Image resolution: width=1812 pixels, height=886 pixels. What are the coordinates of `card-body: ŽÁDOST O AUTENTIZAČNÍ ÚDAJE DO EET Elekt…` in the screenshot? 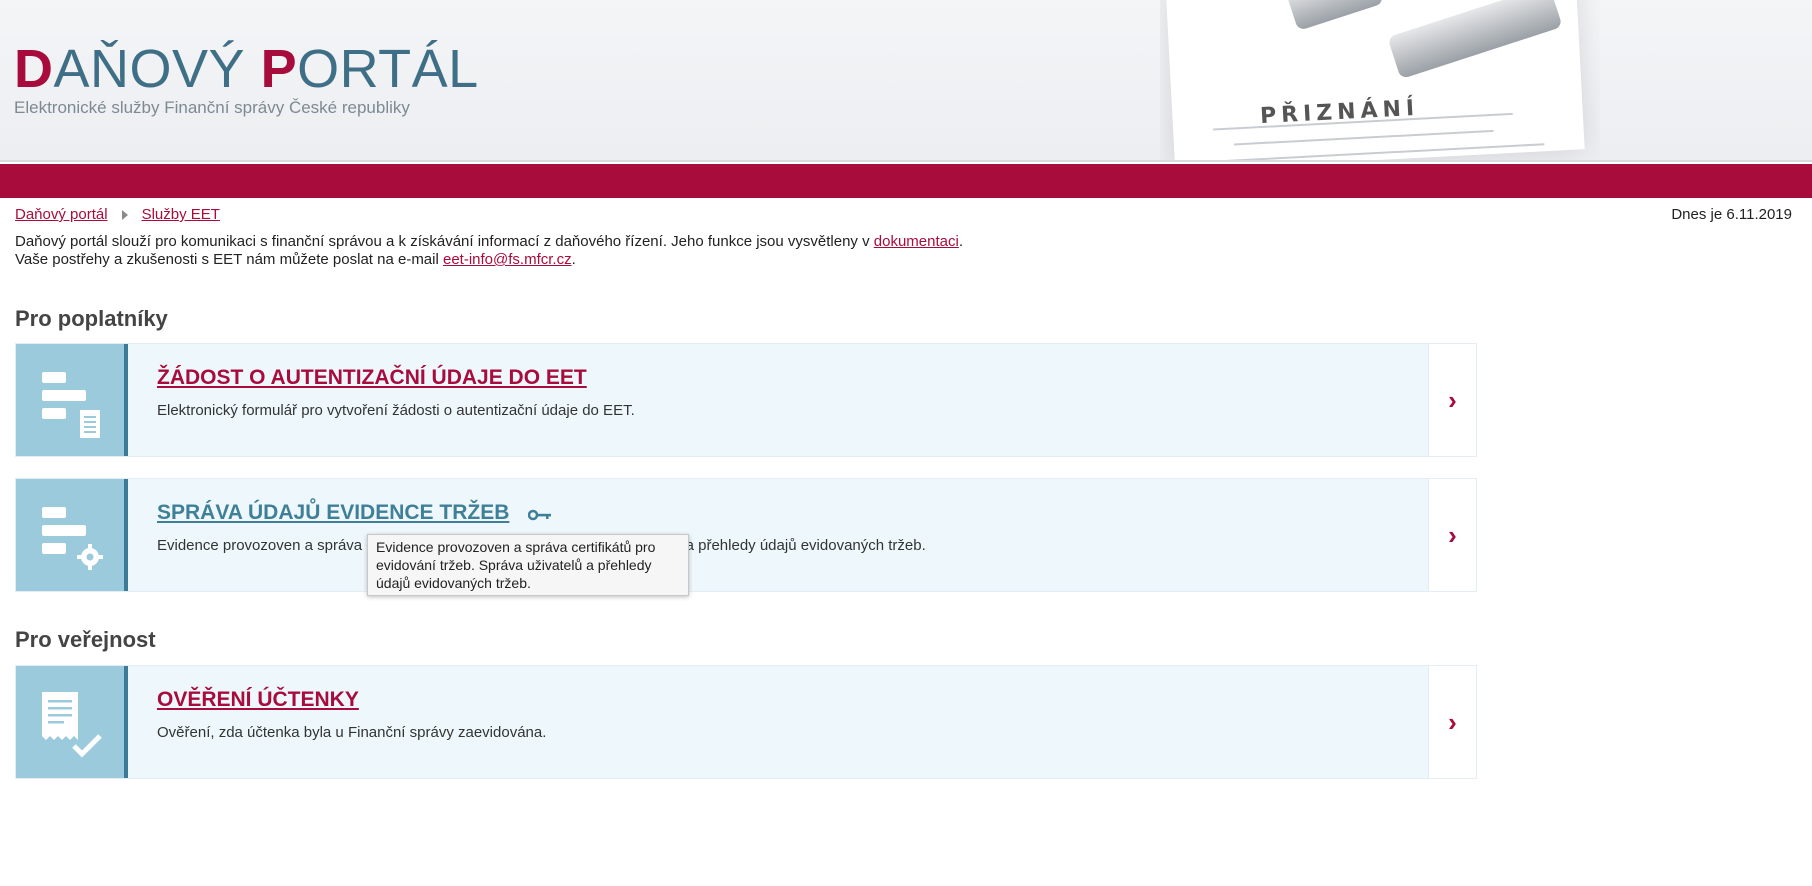 It's located at (396, 392).